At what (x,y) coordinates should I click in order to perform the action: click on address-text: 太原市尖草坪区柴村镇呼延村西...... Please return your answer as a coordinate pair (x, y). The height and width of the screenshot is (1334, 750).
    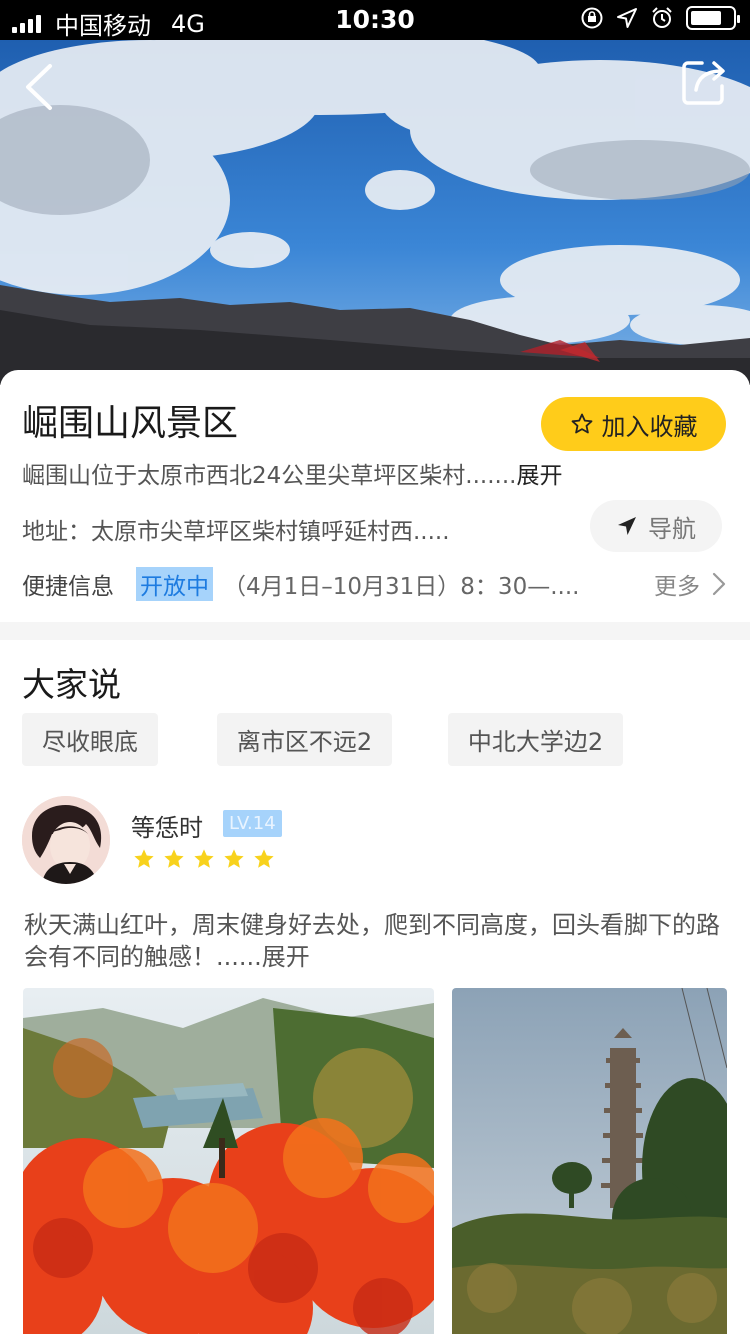
    Looking at the image, I should click on (270, 532).